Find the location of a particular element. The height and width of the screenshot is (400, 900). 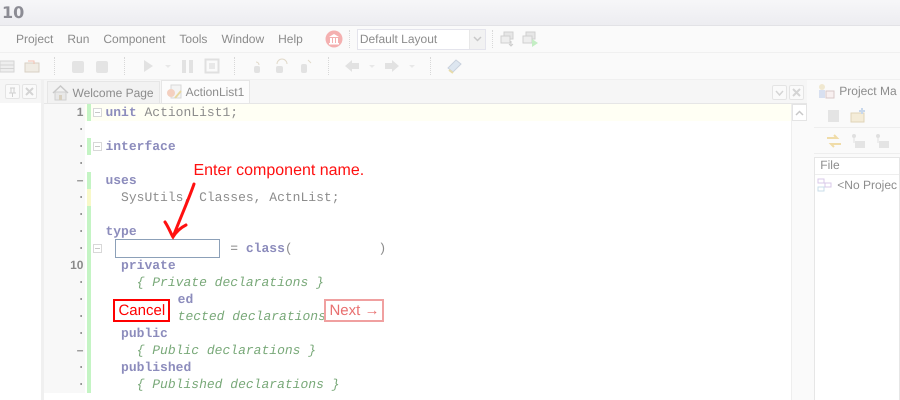

window-title: 10 is located at coordinates (13, 12).